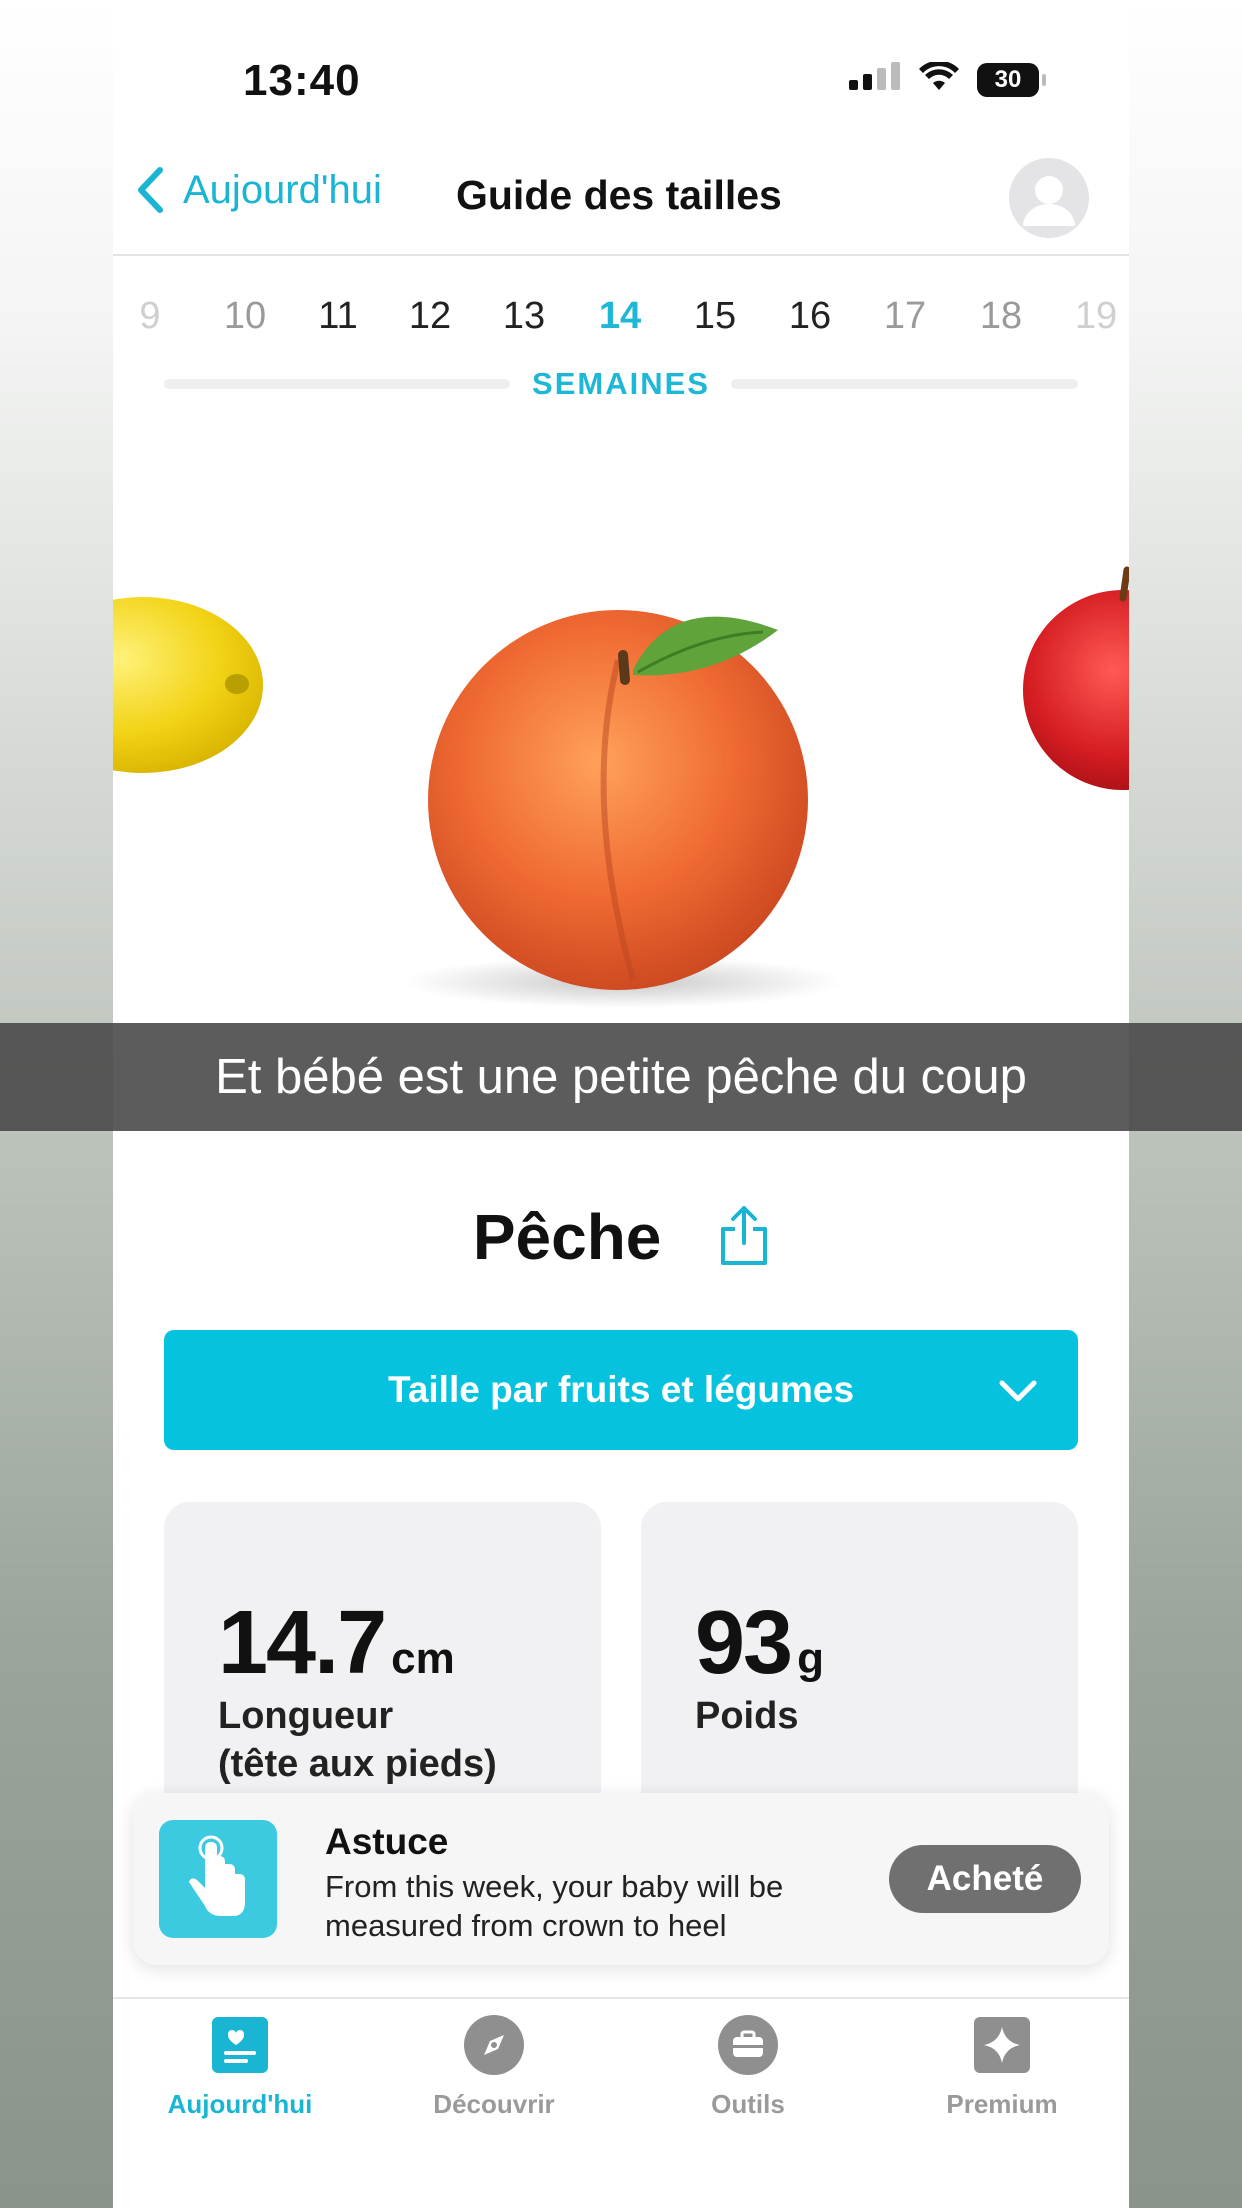  What do you see at coordinates (810, 316) in the screenshot?
I see `week-item: 16` at bounding box center [810, 316].